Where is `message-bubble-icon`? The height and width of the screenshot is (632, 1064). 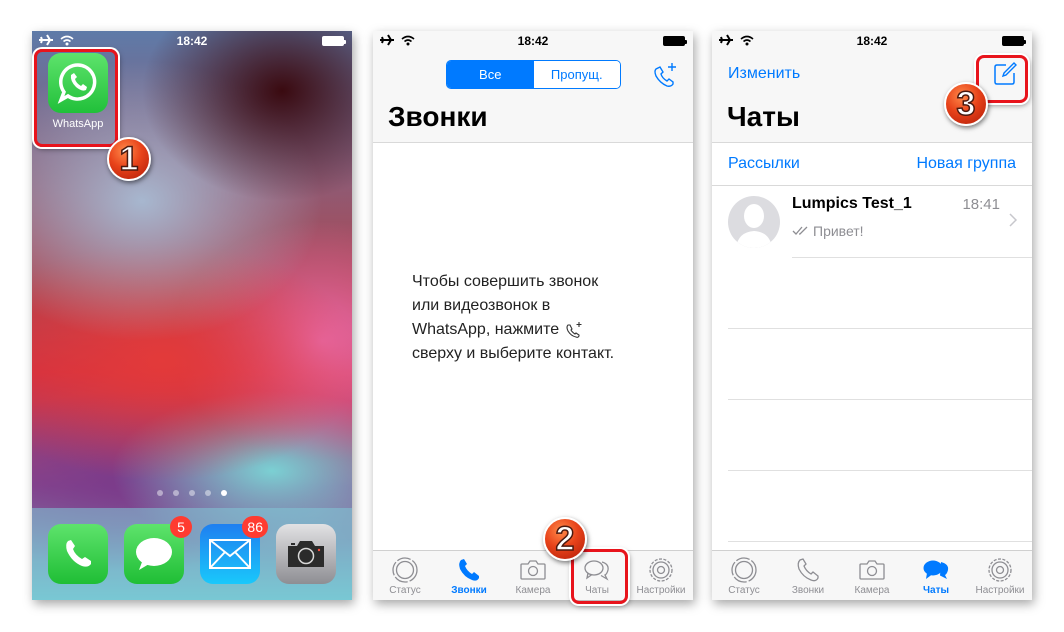 message-bubble-icon is located at coordinates (154, 554).